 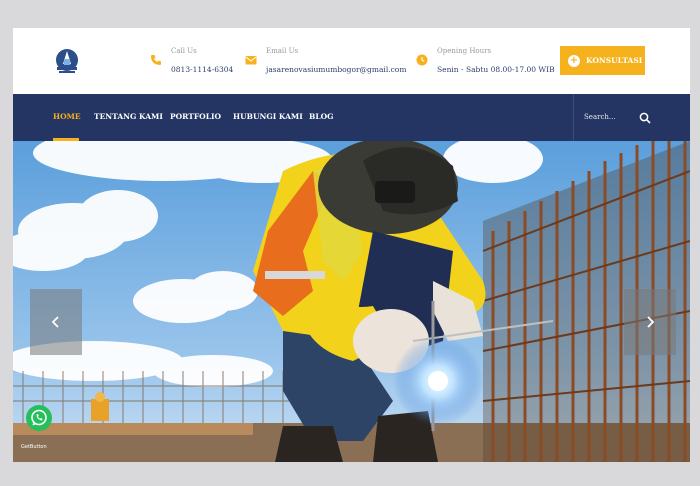 What do you see at coordinates (67, 116) in the screenshot?
I see `nav-item-home: HOME` at bounding box center [67, 116].